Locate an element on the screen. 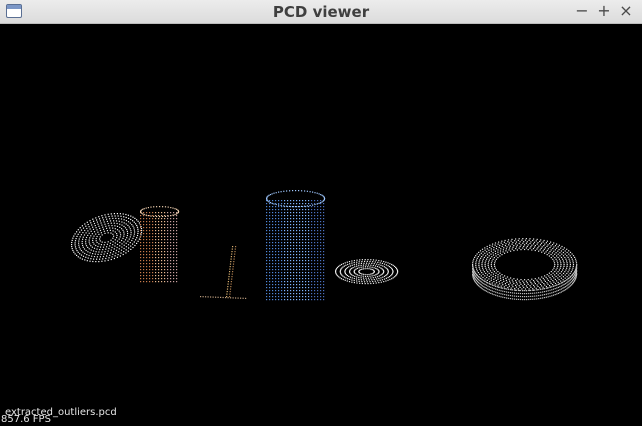 The width and height of the screenshot is (642, 426). window-title: PCD viewer is located at coordinates (321, 12).